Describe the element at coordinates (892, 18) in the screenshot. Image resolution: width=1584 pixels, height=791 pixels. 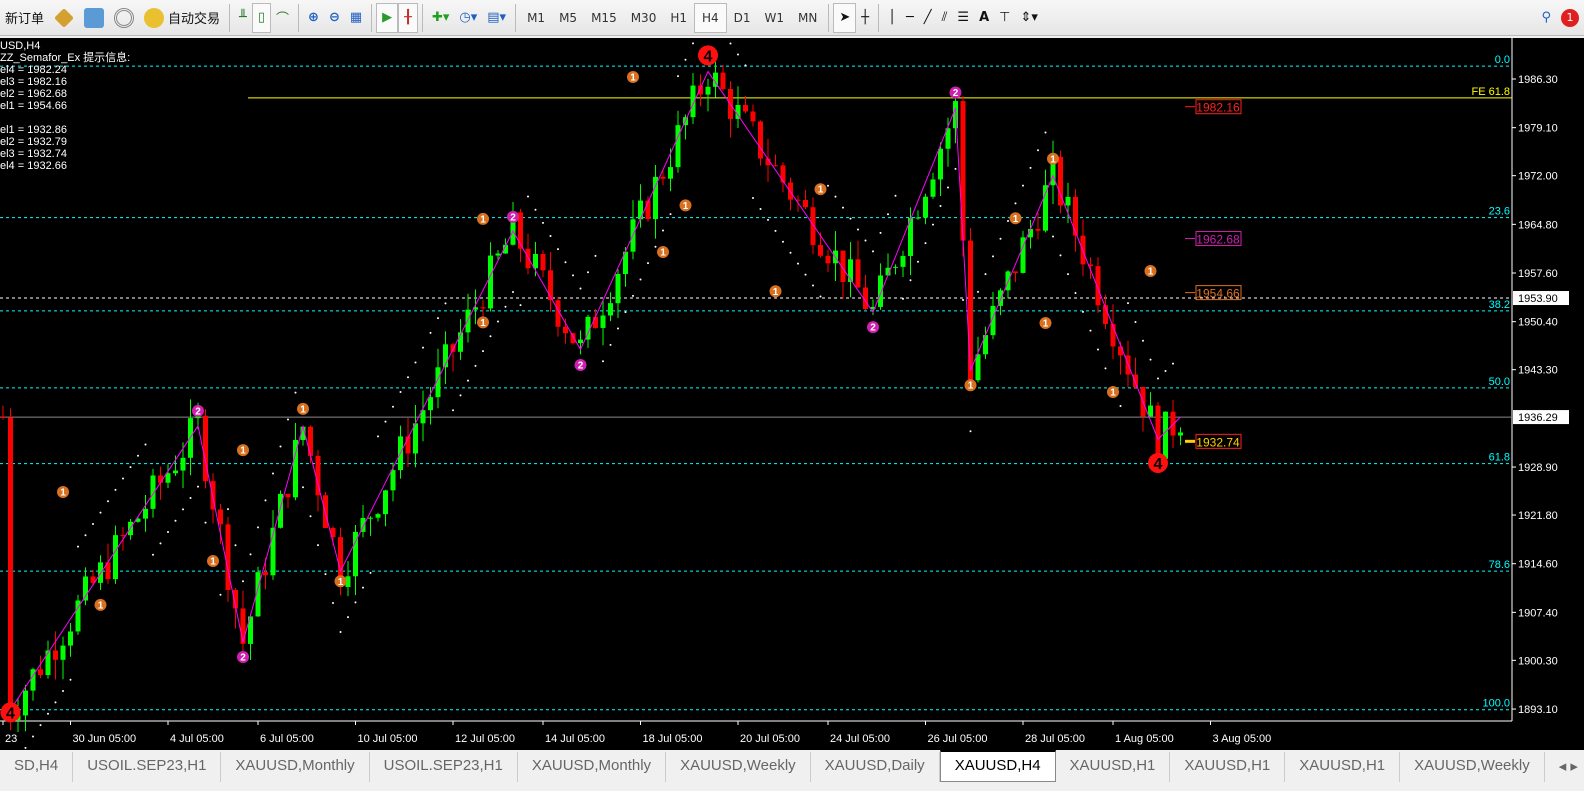
I see `vertical-line-button: │` at that location.